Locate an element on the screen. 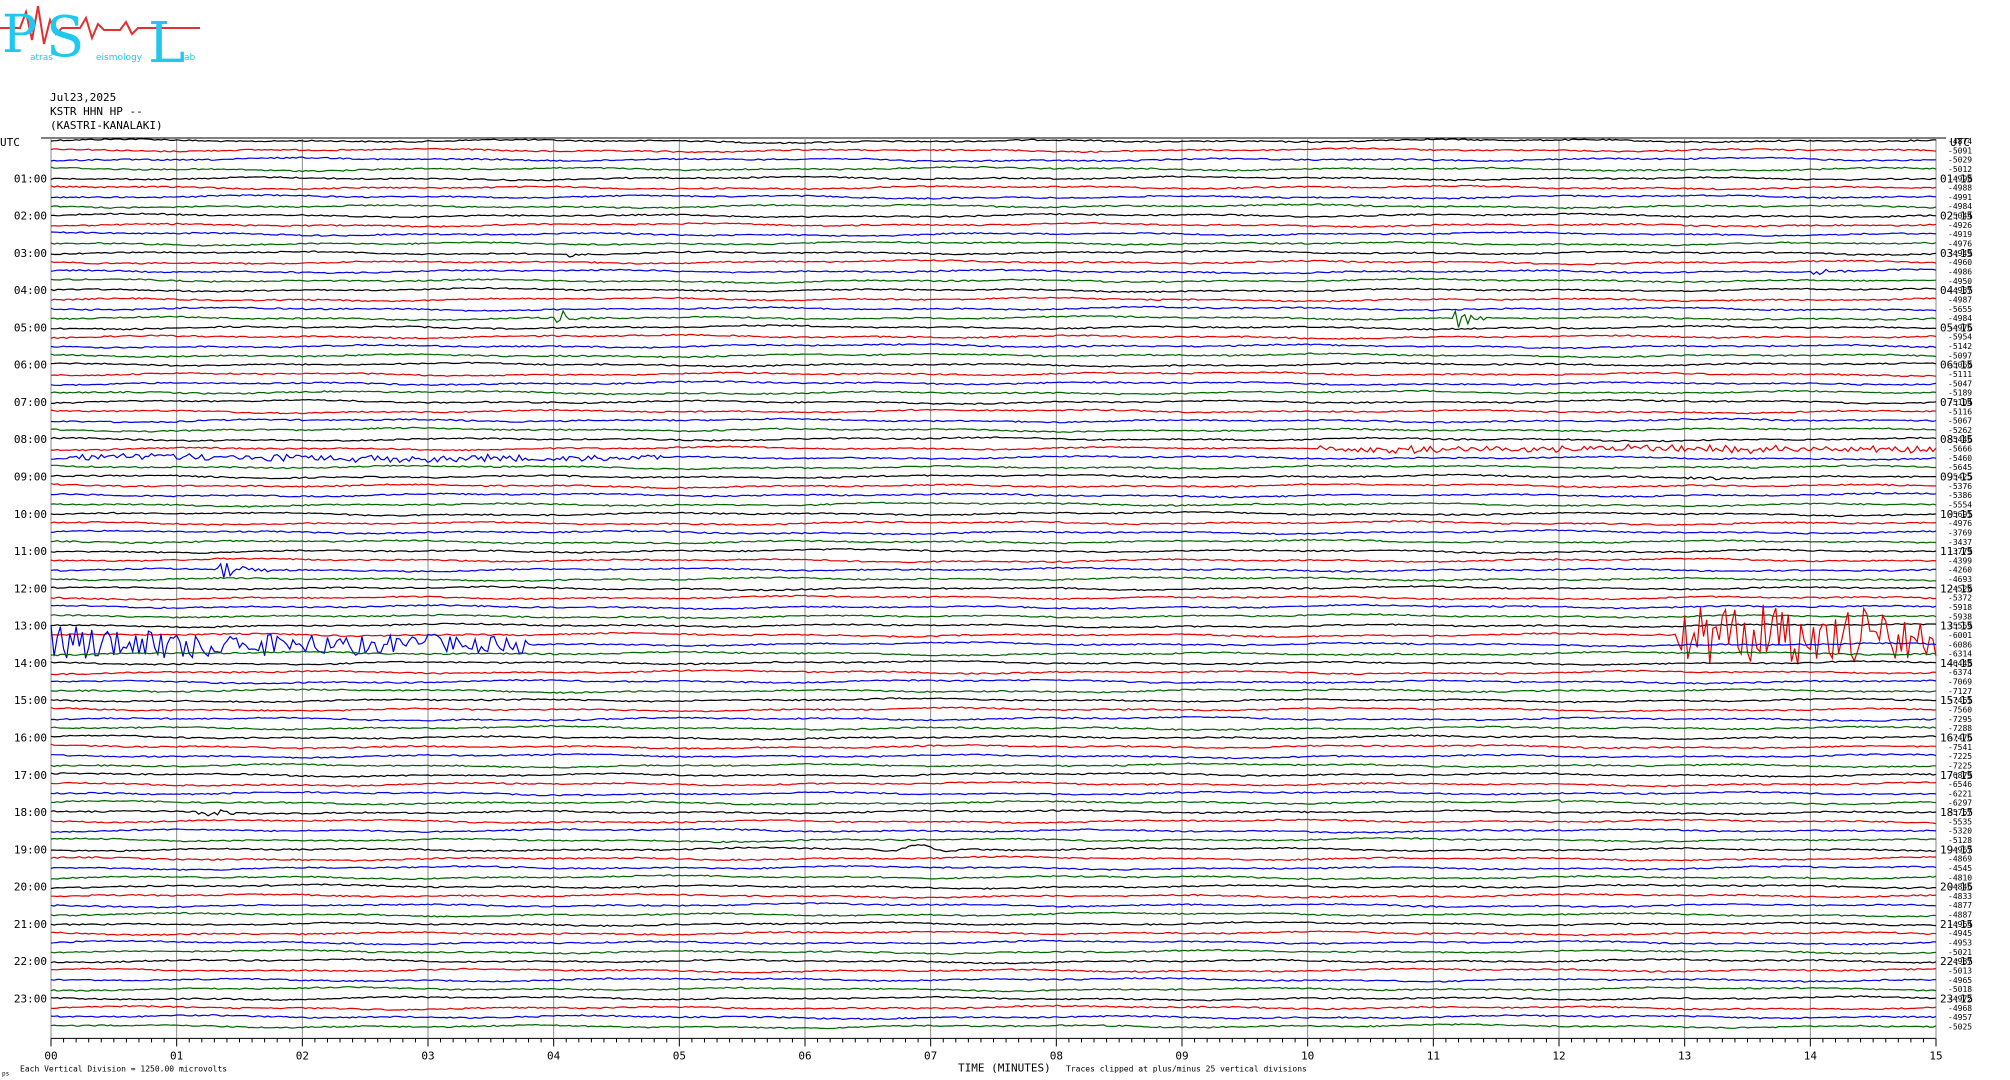 The height and width of the screenshot is (1080, 2010). trace-offset-label: -5029 is located at coordinates (1960, 160).